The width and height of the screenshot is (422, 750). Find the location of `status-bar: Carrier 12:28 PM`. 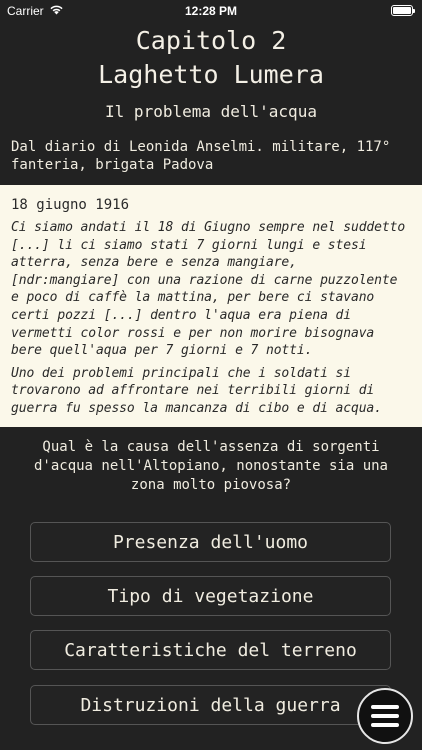

status-bar: Carrier 12:28 PM is located at coordinates (211, 11).